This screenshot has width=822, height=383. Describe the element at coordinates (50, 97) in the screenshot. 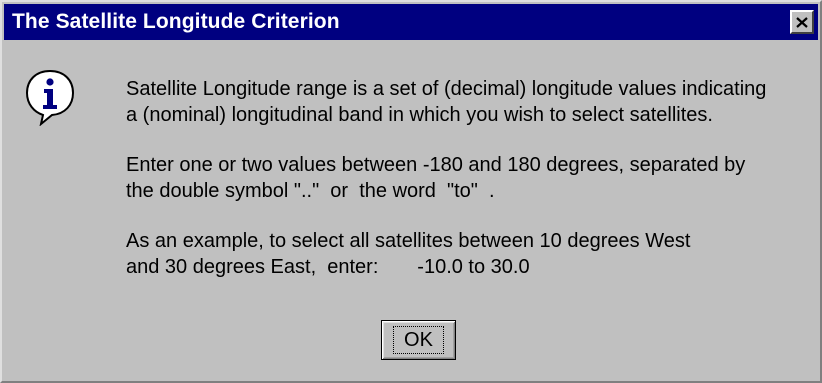

I see `info-icon` at that location.